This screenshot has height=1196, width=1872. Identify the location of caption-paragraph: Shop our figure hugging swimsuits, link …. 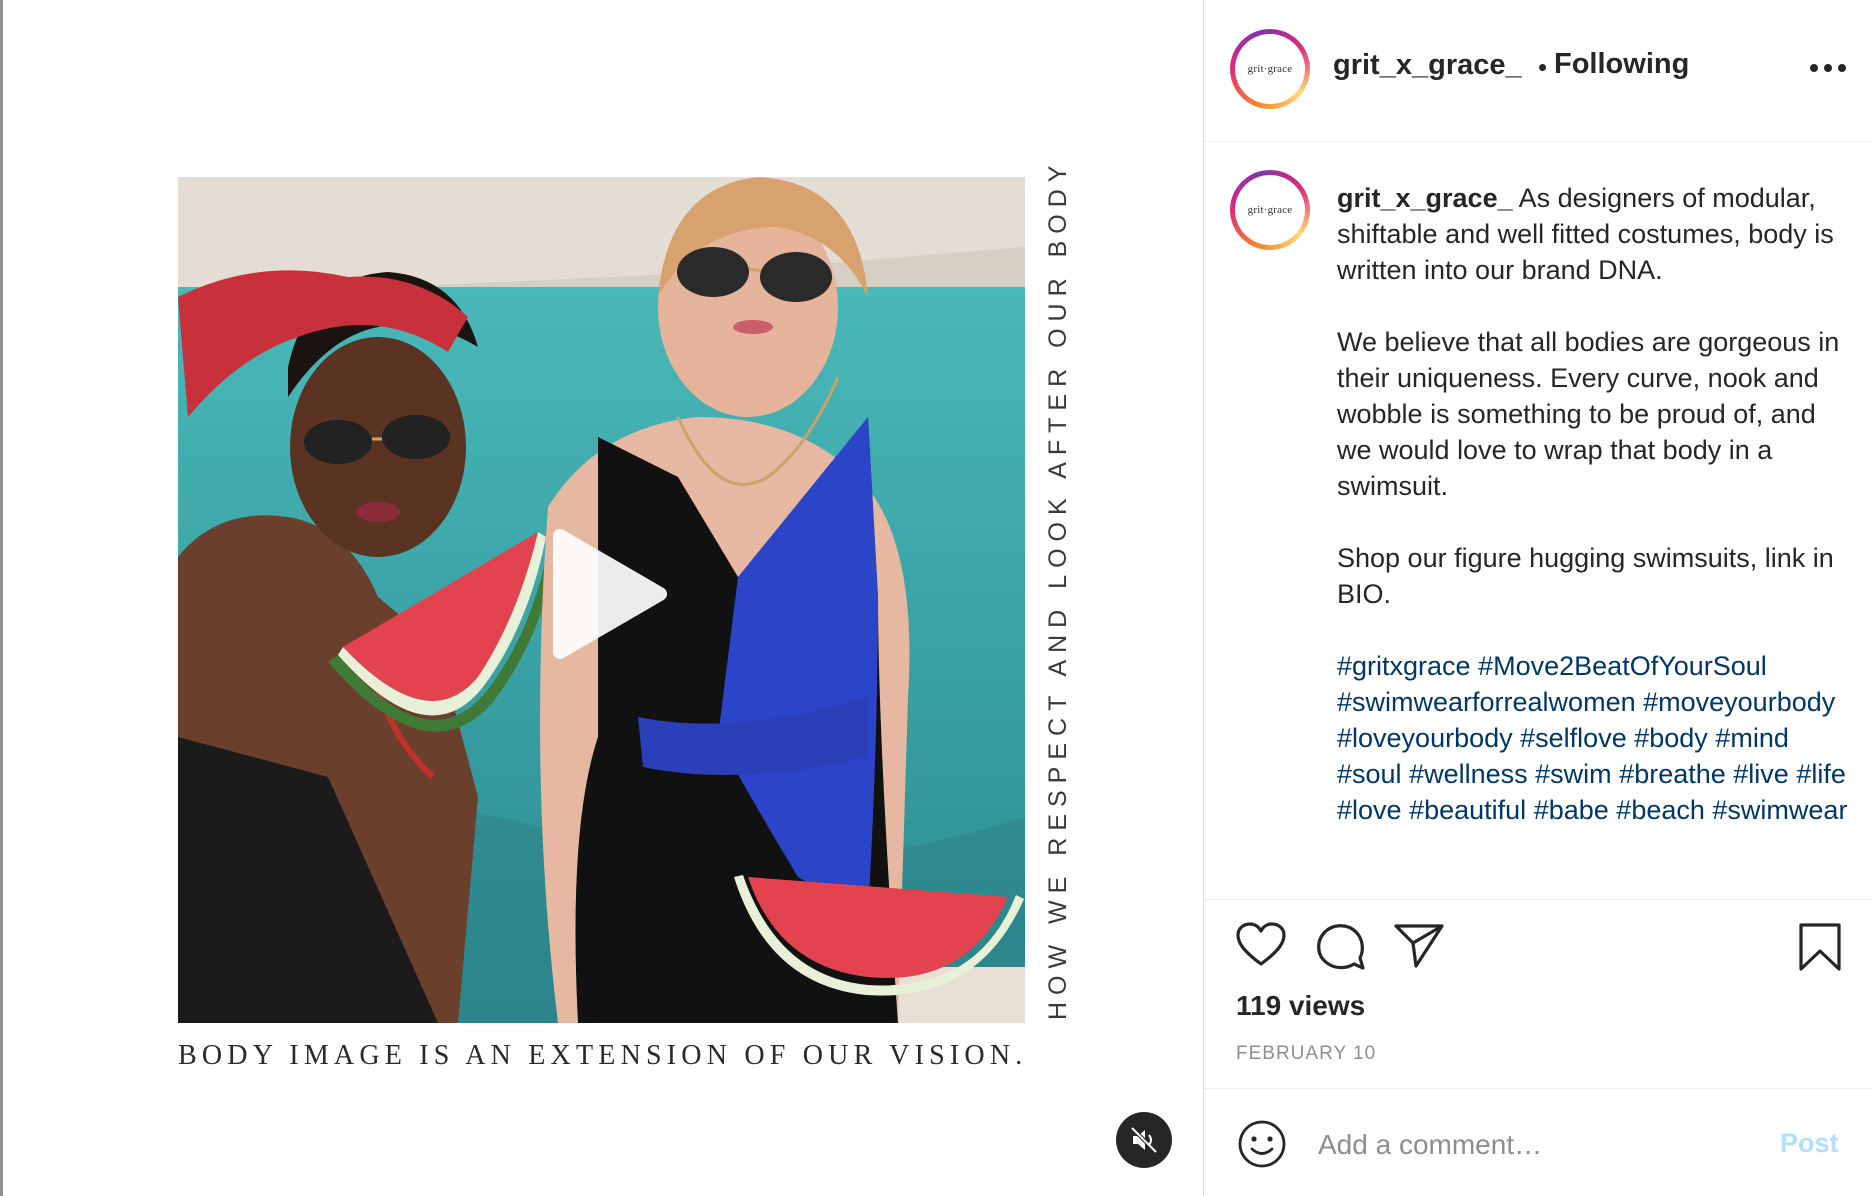
(1585, 576).